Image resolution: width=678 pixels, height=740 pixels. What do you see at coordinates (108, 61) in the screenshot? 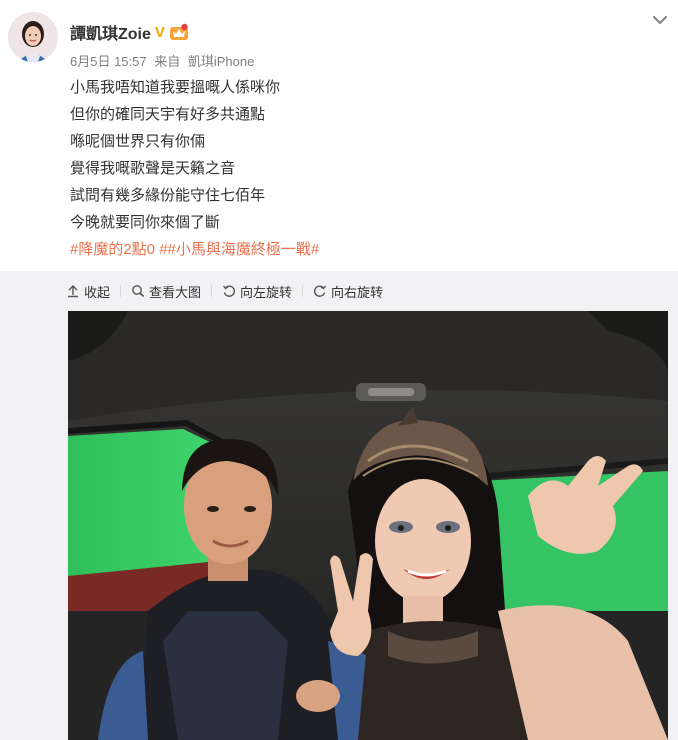
I see `post-date: 6月5日 15:57` at bounding box center [108, 61].